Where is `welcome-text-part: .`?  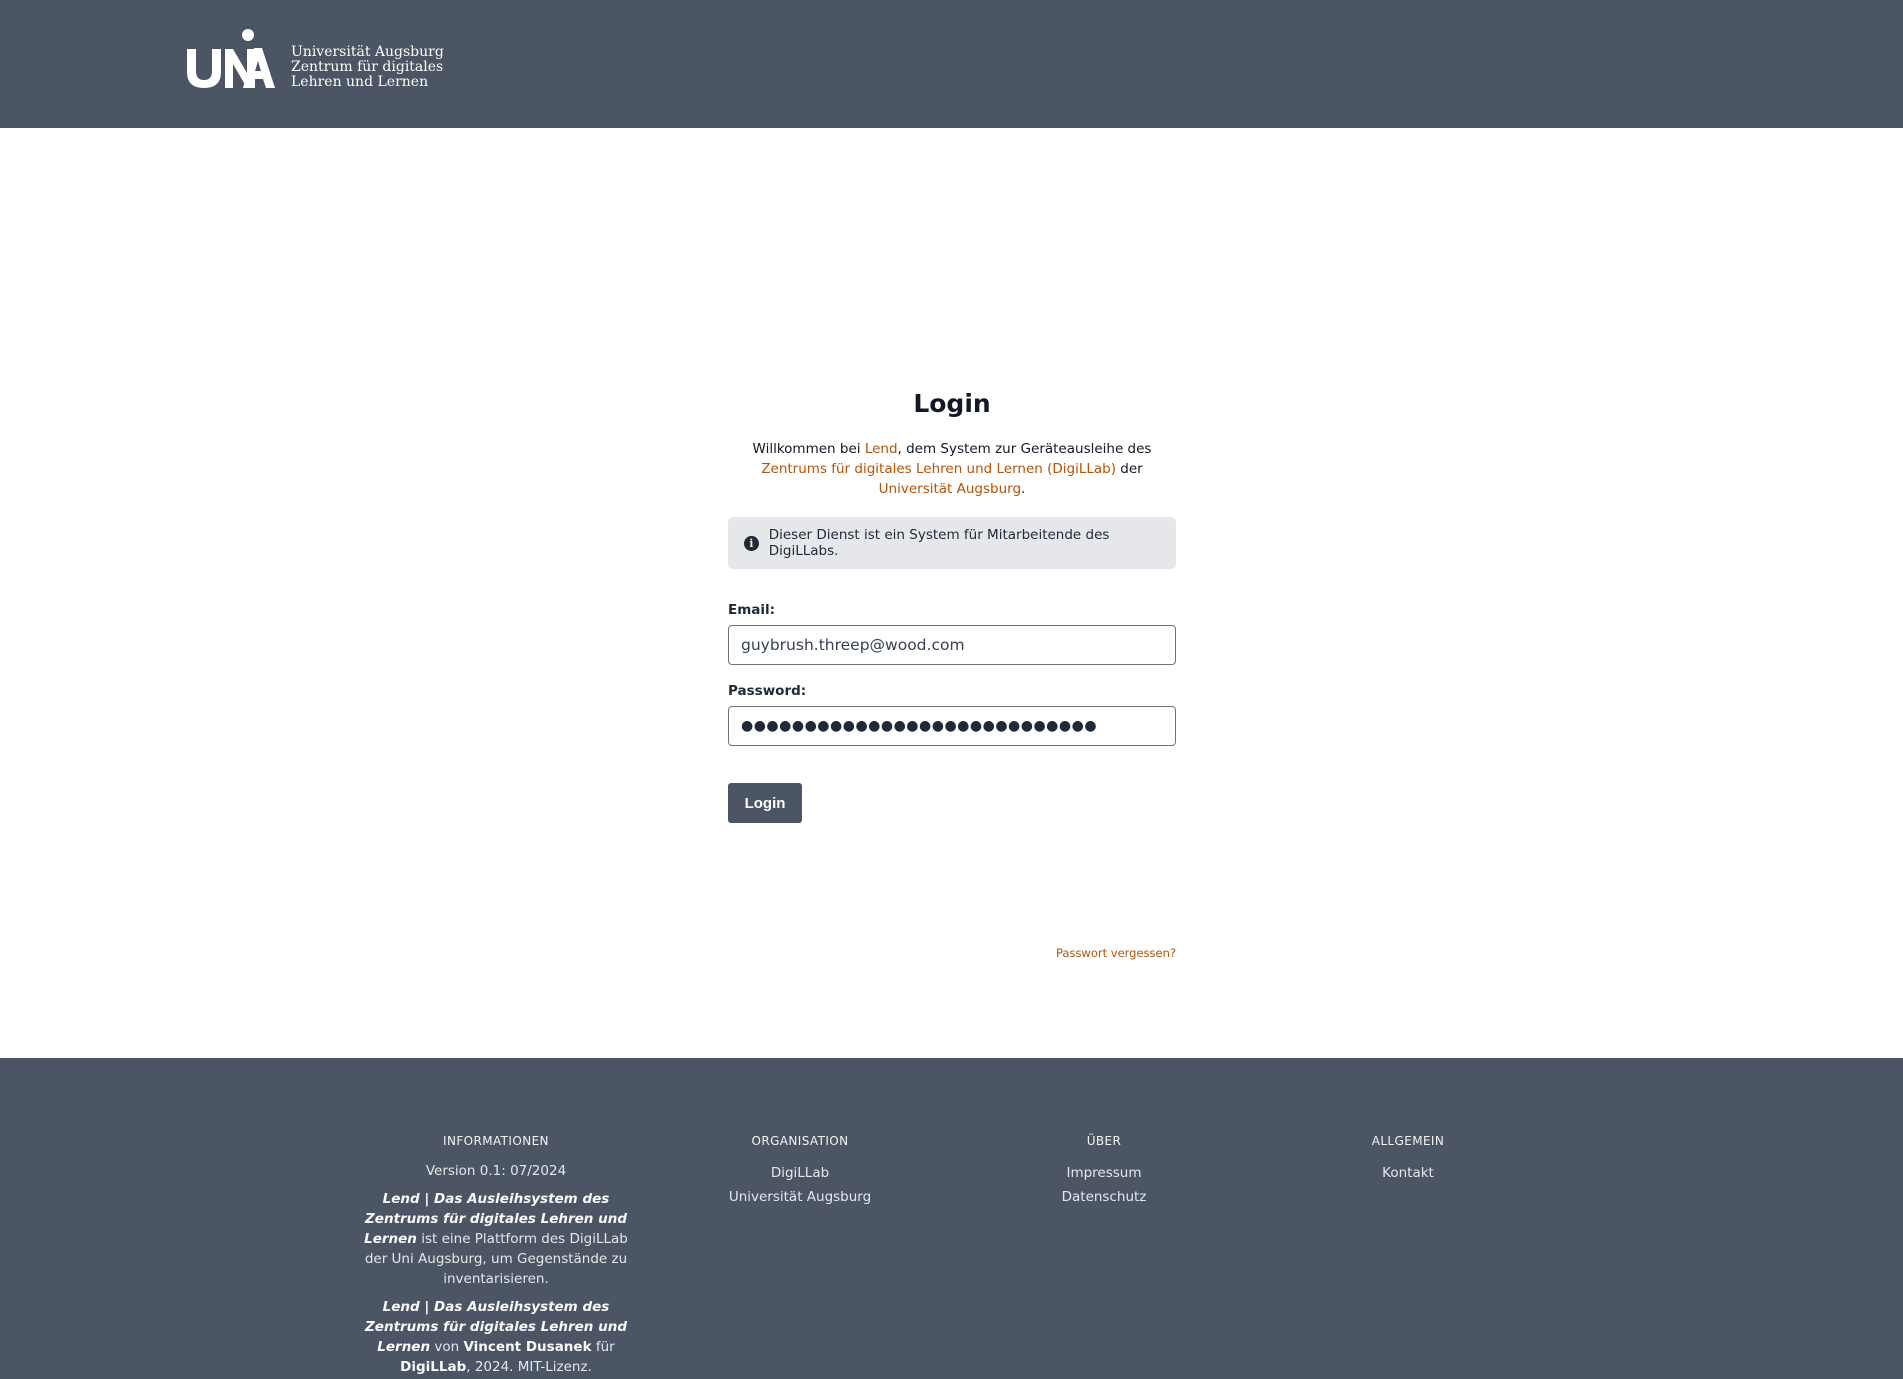 welcome-text-part: . is located at coordinates (1023, 489).